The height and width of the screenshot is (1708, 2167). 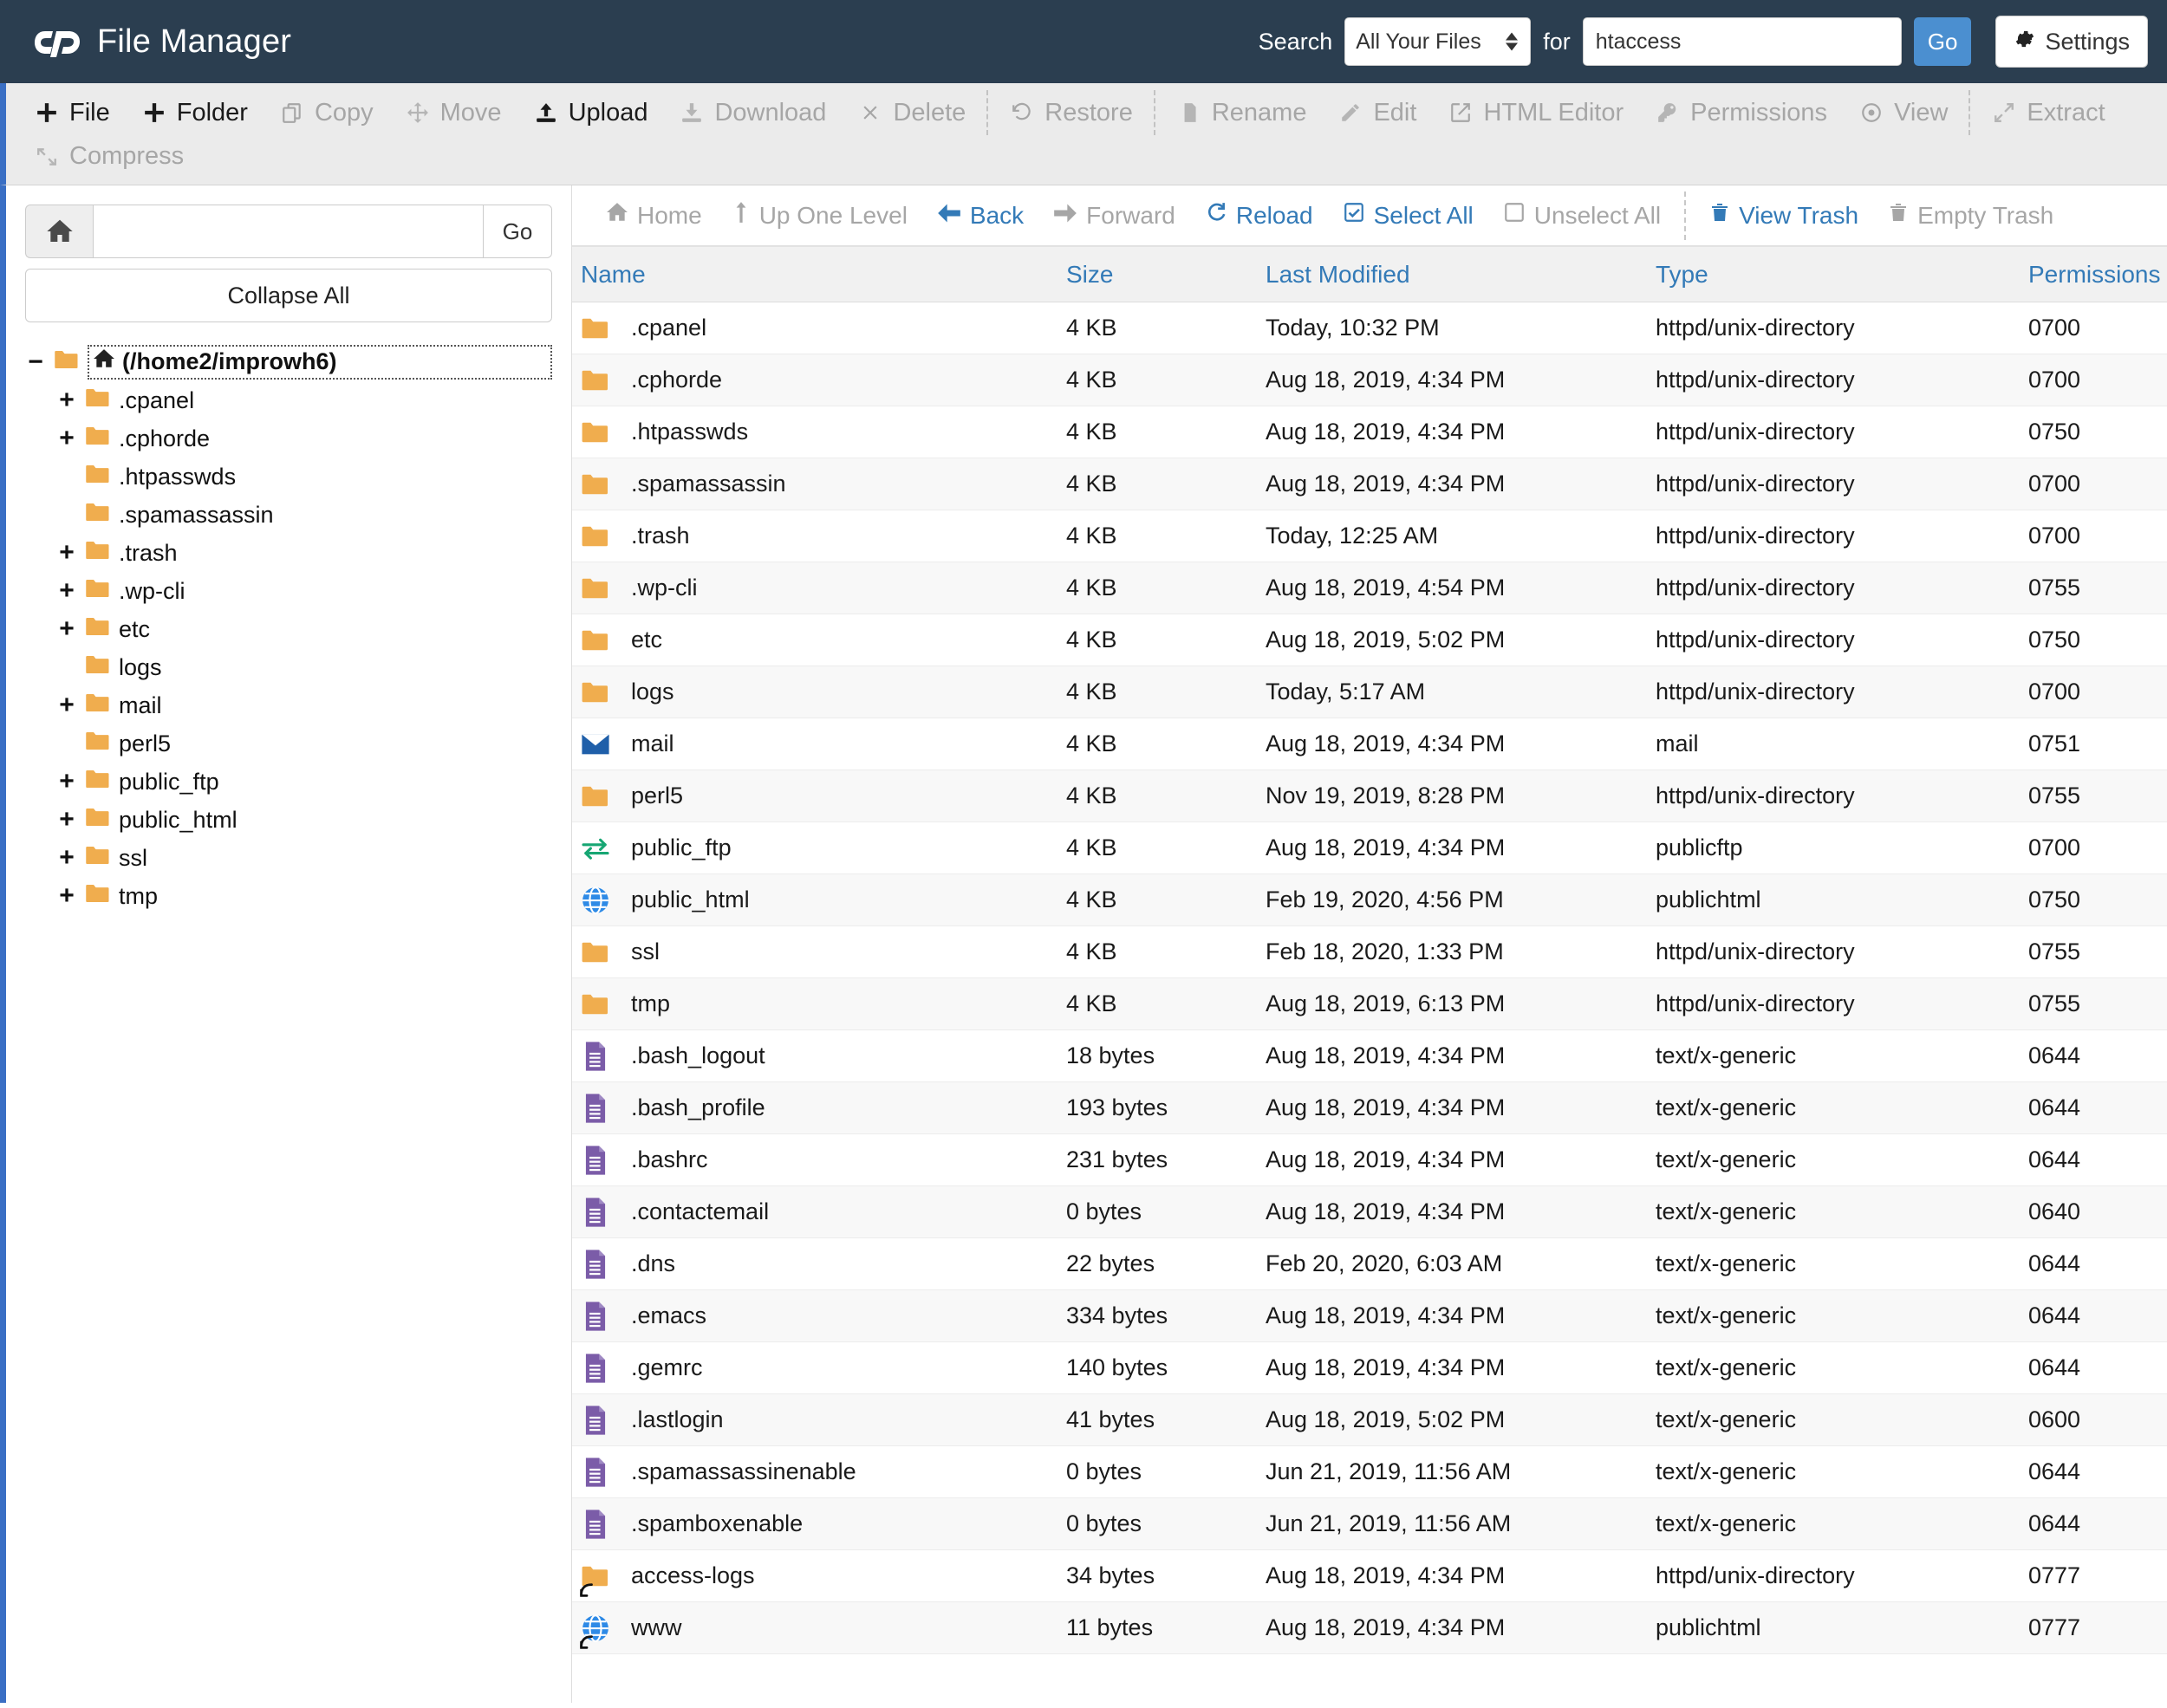 What do you see at coordinates (2093, 274) in the screenshot?
I see `column-header-permissions: Permissions` at bounding box center [2093, 274].